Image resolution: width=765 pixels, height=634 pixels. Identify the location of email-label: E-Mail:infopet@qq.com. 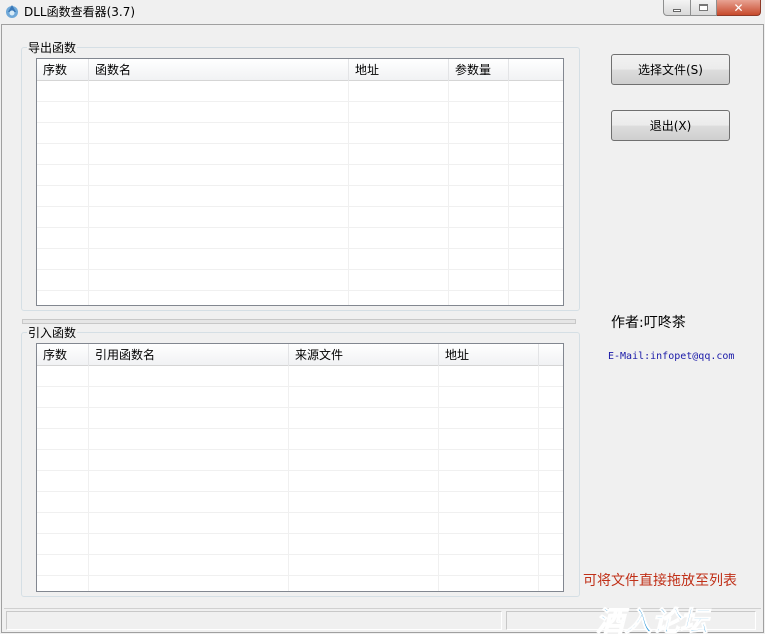
(671, 356).